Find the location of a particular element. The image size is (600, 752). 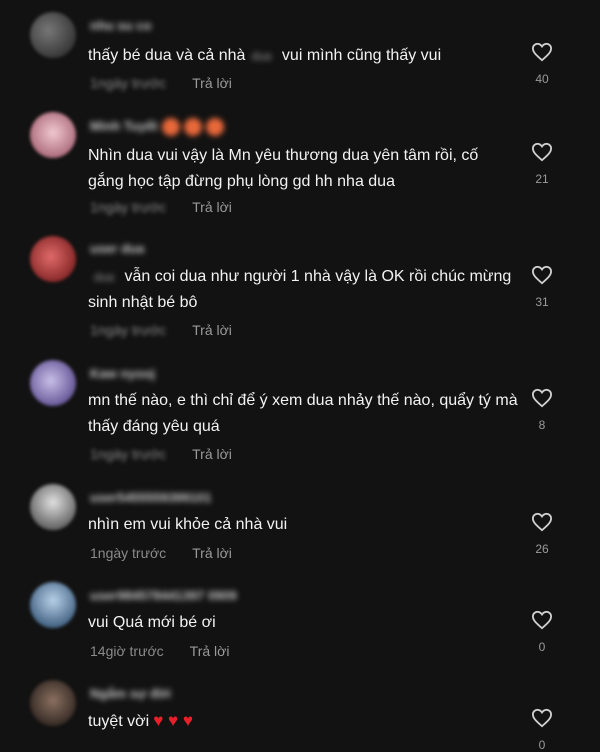

comment-username: Minh Tuyết is located at coordinates (157, 127).